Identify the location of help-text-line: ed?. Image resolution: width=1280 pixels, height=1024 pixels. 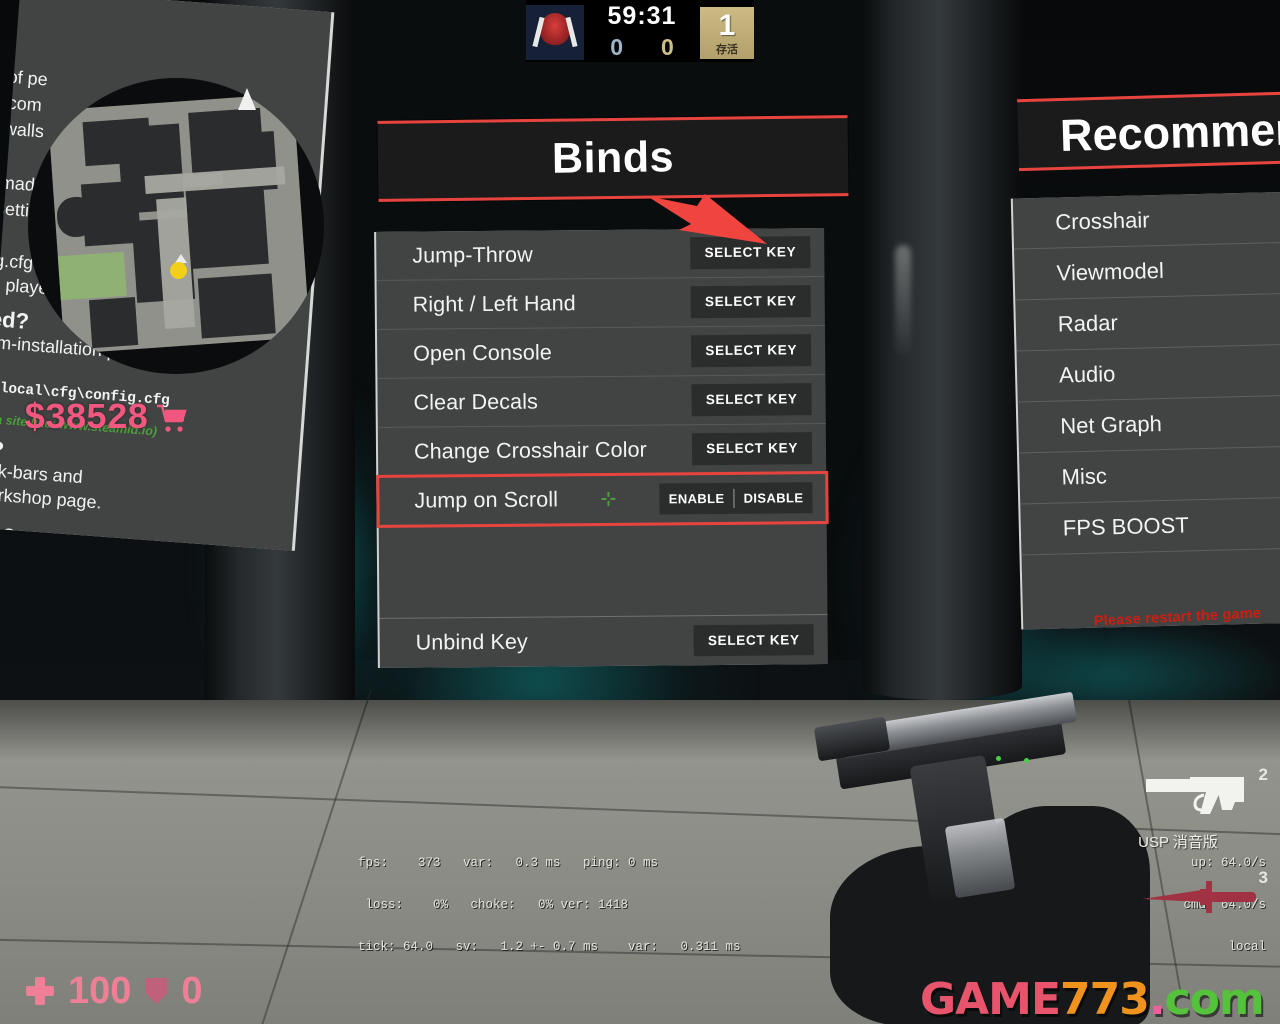
(15, 320).